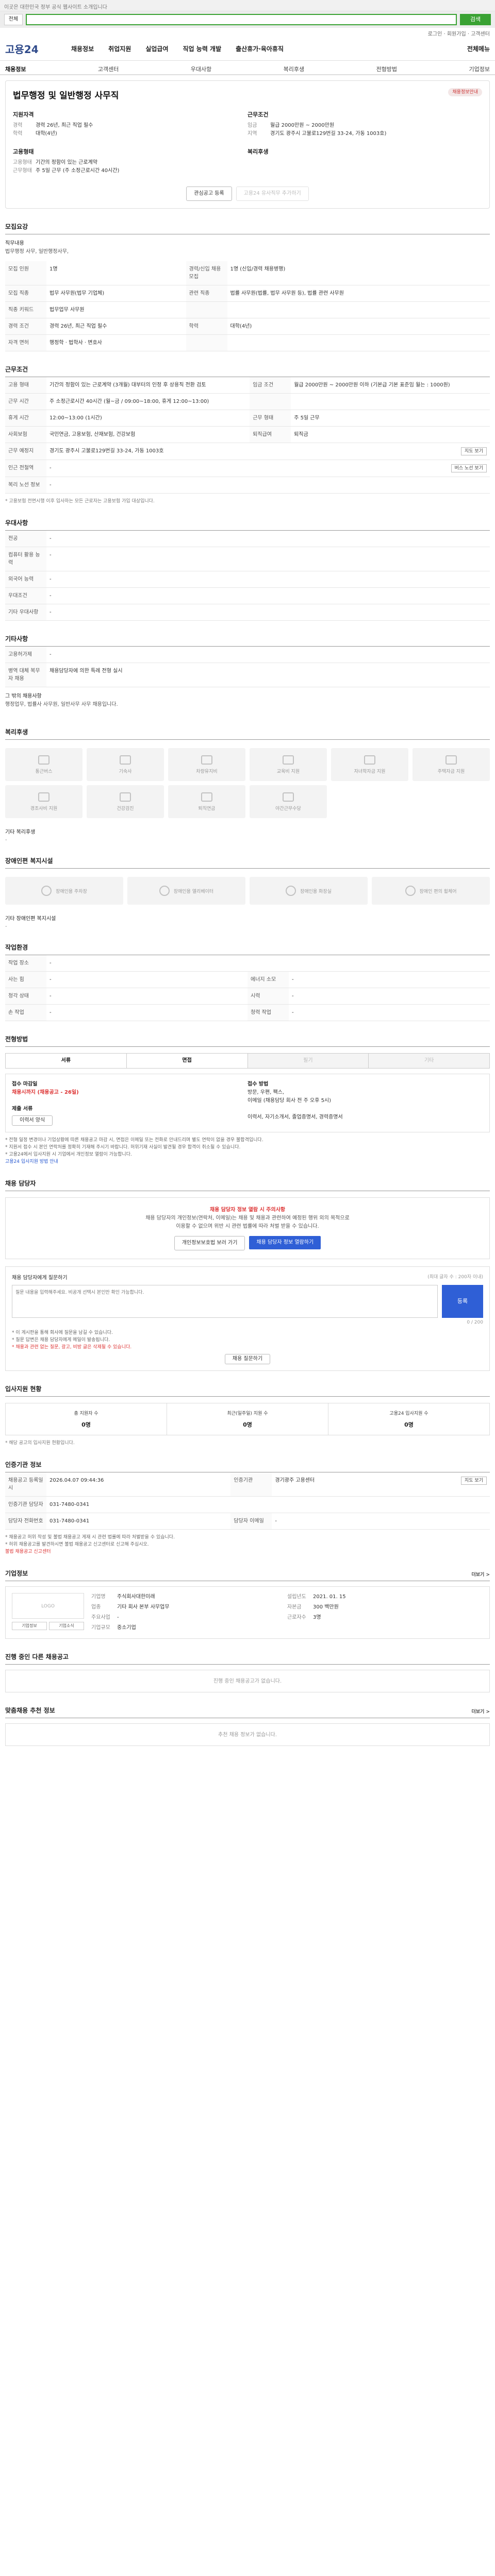  I want to click on ask-question-button: 채용 질문하기, so click(247, 1359).